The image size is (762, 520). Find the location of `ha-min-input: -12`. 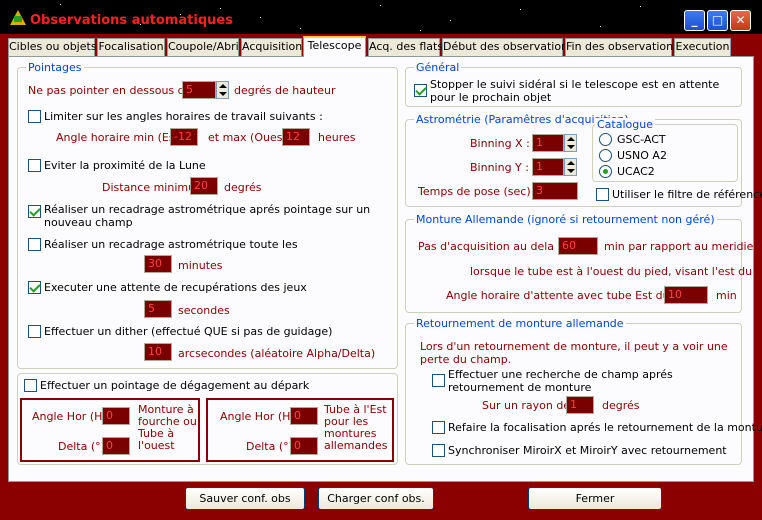

ha-min-input: -12 is located at coordinates (184, 137).